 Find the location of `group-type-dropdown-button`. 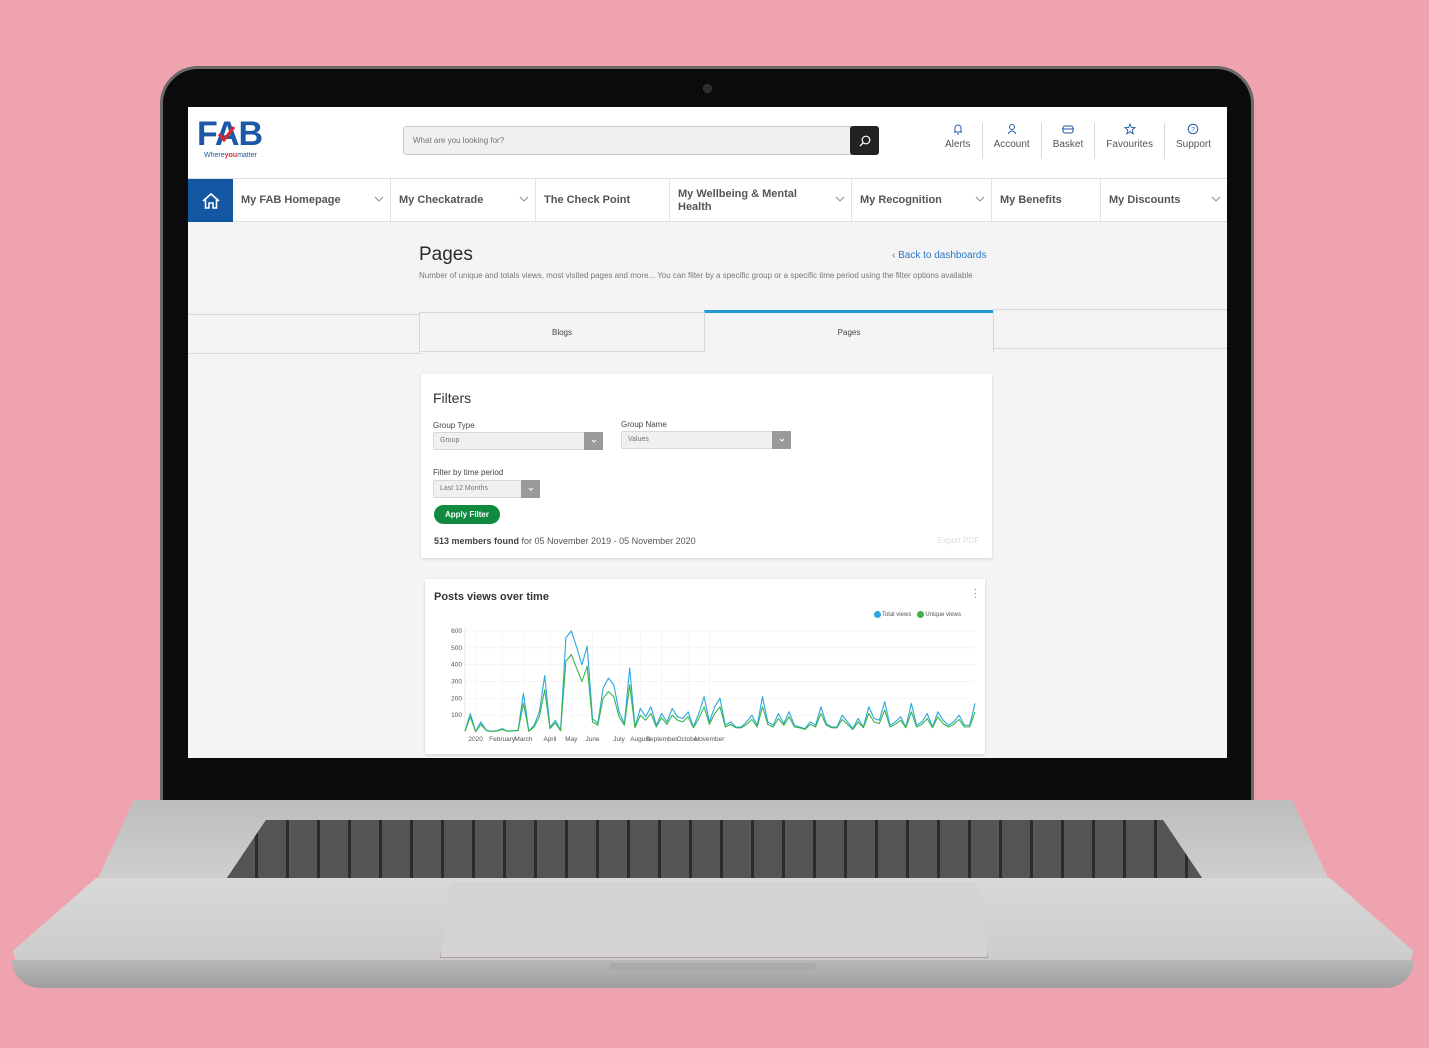

group-type-dropdown-button is located at coordinates (593, 441).